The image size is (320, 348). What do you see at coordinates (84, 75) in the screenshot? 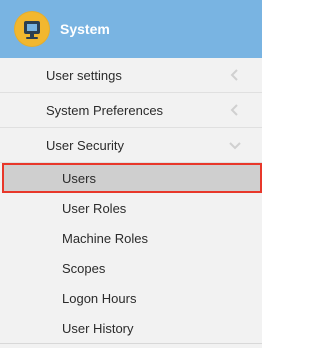
I see `menu-item-label: User settings` at bounding box center [84, 75].